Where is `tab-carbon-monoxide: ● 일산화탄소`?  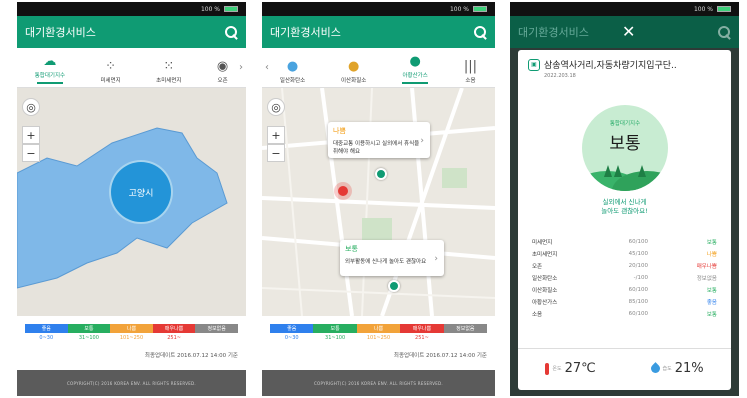
tab-carbon-monoxide: ● 일산화탄소 is located at coordinates (292, 72).